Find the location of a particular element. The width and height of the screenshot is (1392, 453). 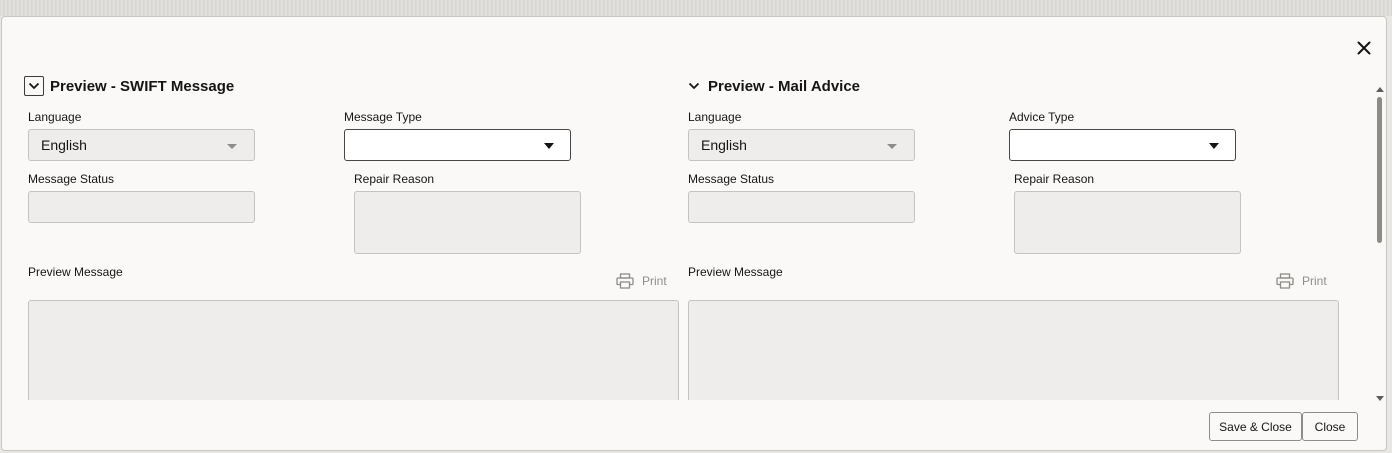

mail-language-label: Language is located at coordinates (715, 117).